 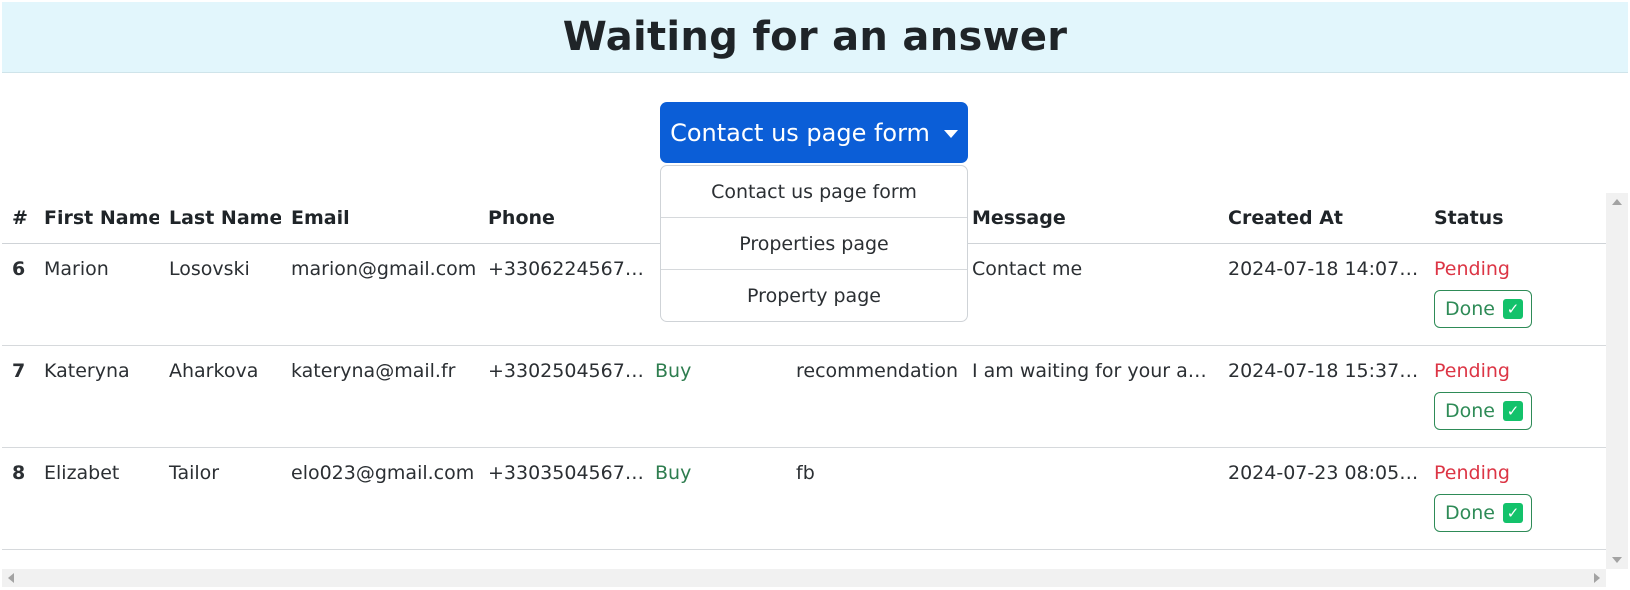 I want to click on cell-id: 7, so click(x=18, y=396).